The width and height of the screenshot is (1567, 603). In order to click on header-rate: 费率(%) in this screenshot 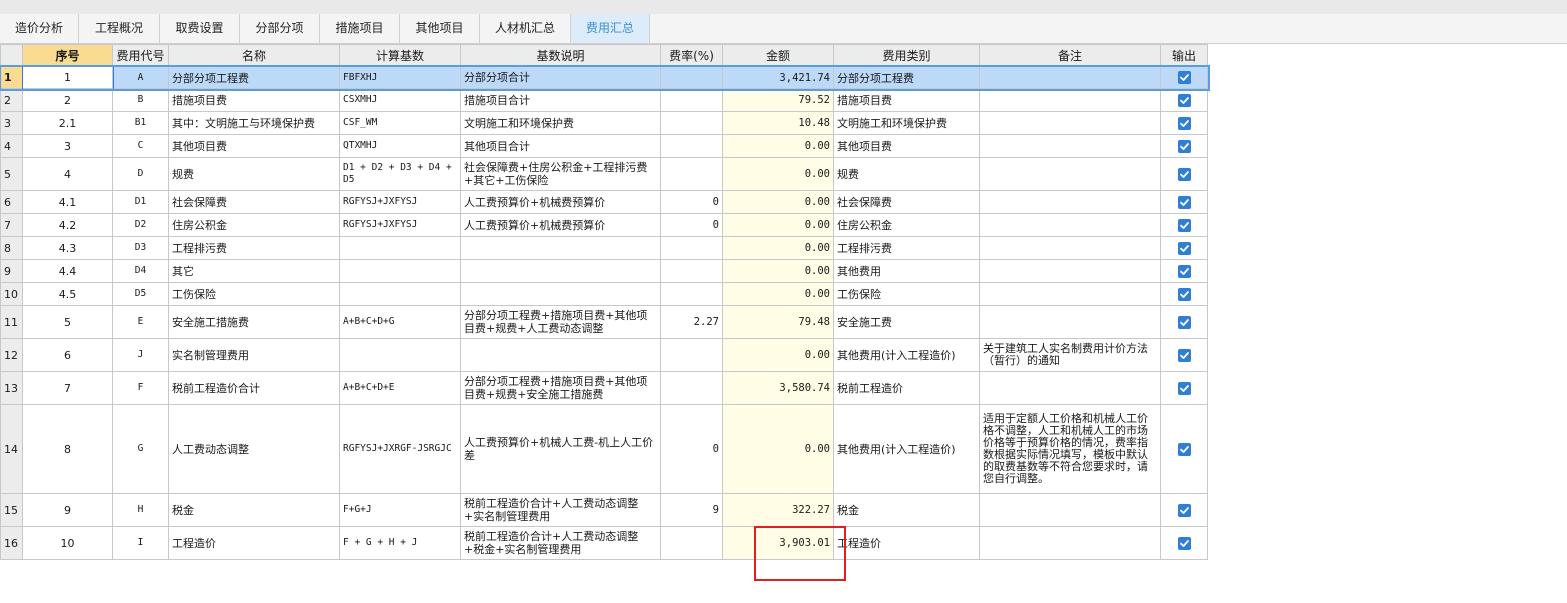, I will do `click(691, 55)`.